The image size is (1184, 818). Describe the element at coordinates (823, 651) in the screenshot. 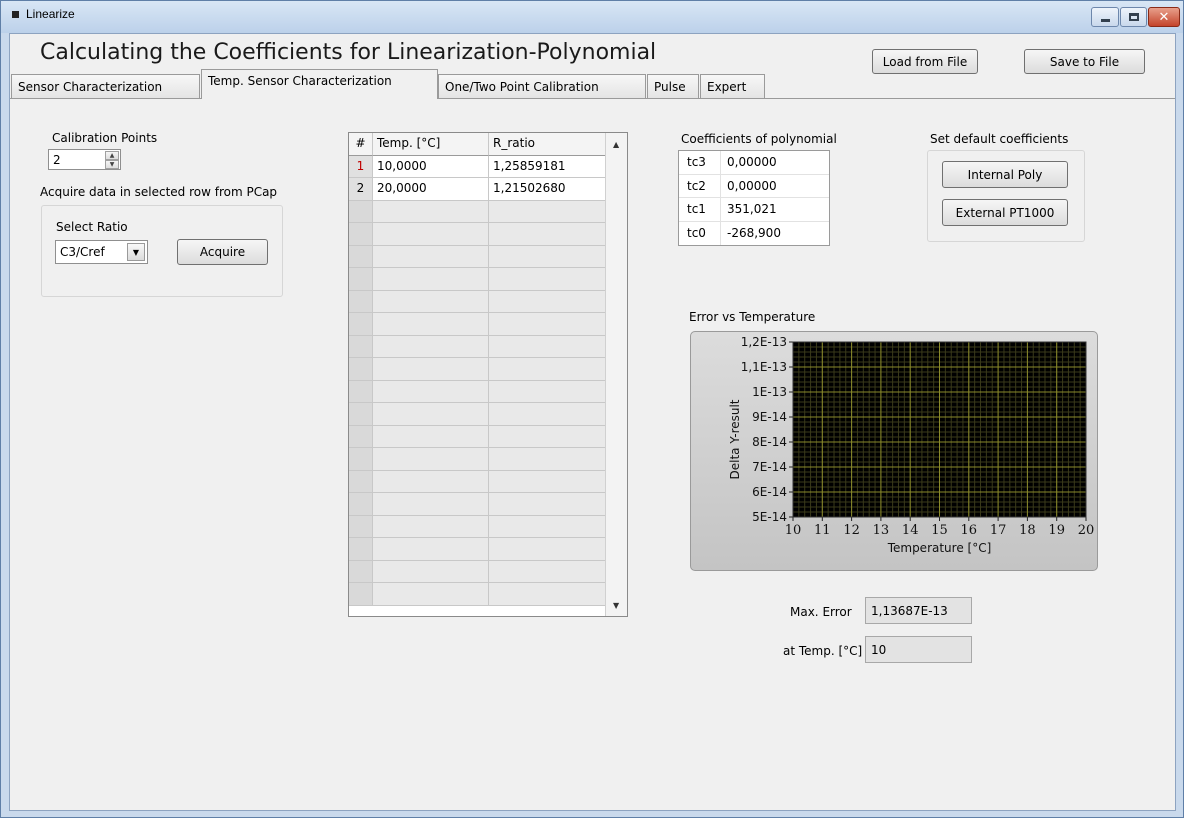

I see `at-temp-label: at Temp. [°C]` at that location.